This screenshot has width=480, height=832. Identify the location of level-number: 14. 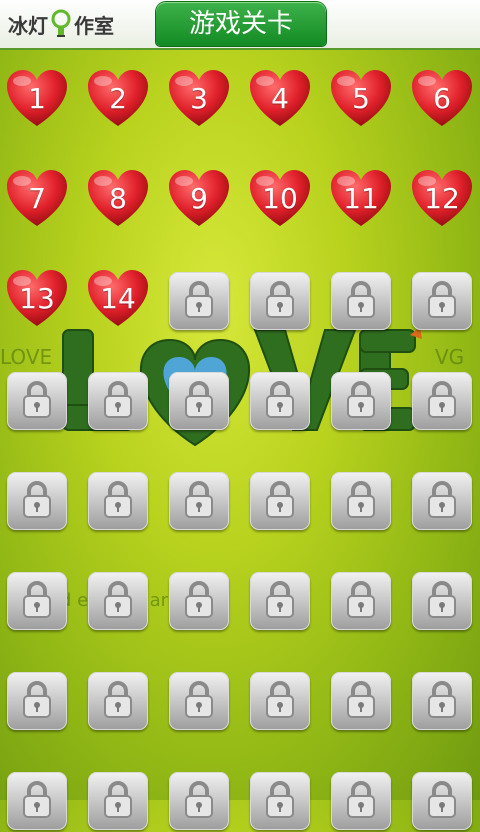
(118, 298).